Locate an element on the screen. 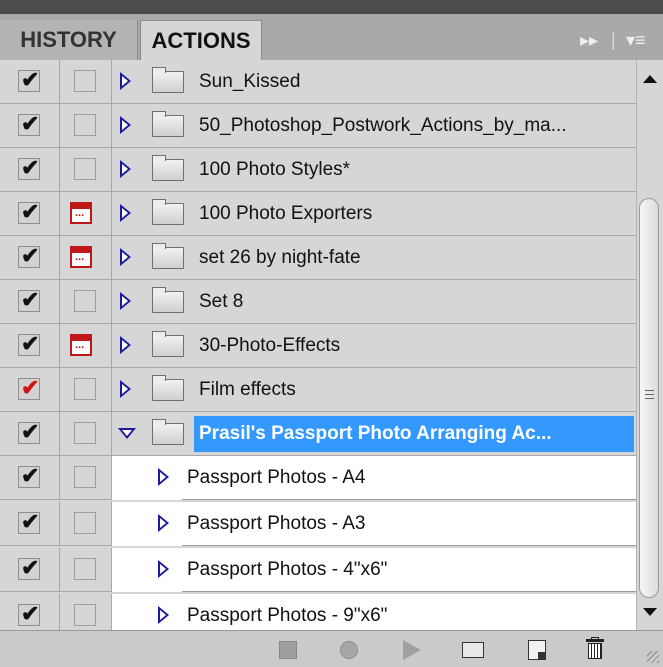 This screenshot has width=663, height=667. action-set-main: Set 8 is located at coordinates (374, 302).